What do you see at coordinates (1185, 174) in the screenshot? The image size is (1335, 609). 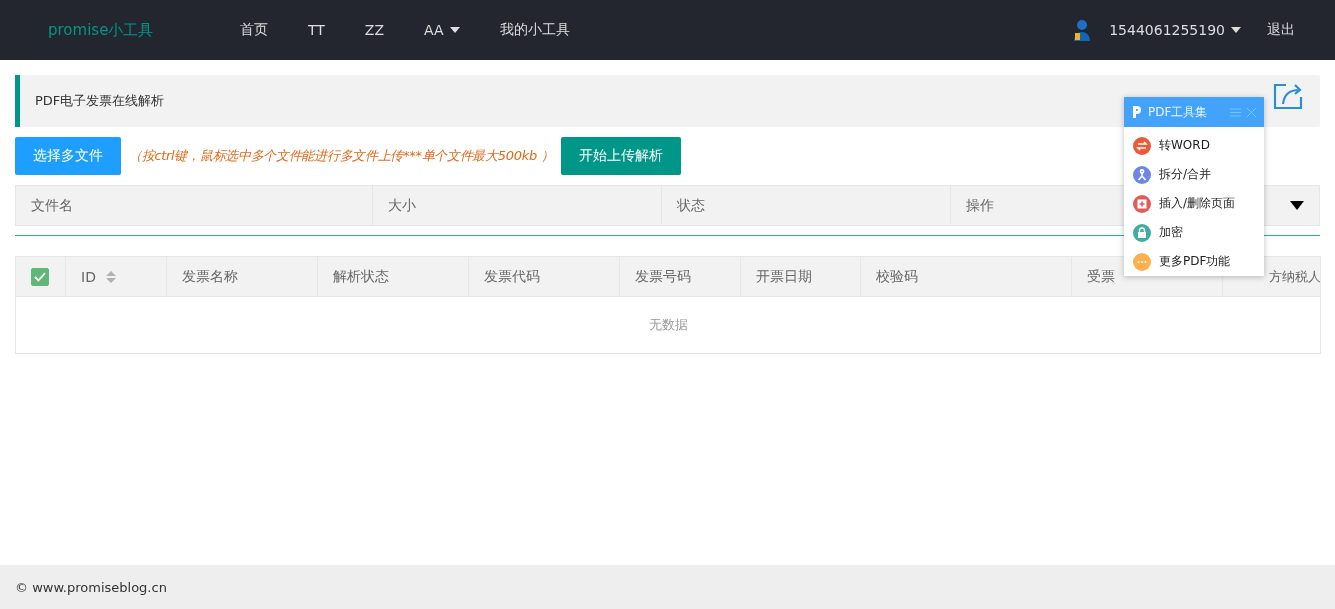 I see `tool-menu-item: 拆分/合并` at bounding box center [1185, 174].